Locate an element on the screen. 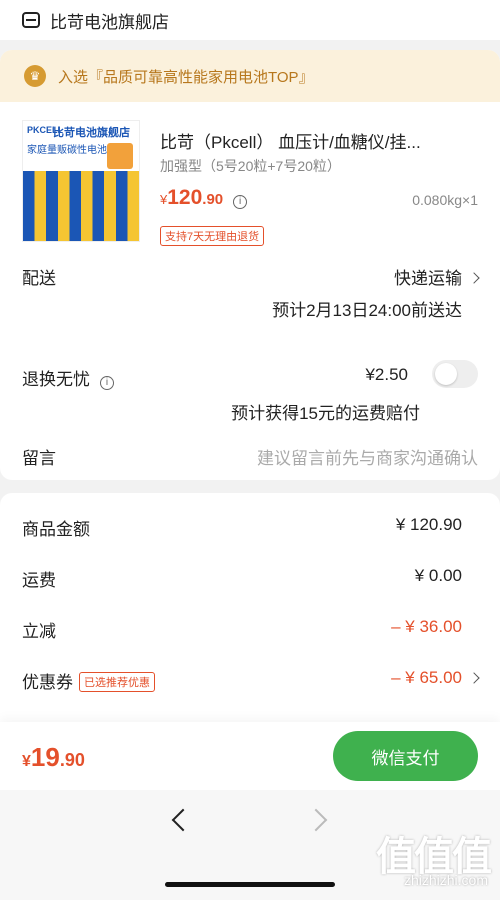  product-price: ¥ 120 .90 i is located at coordinates (204, 198).